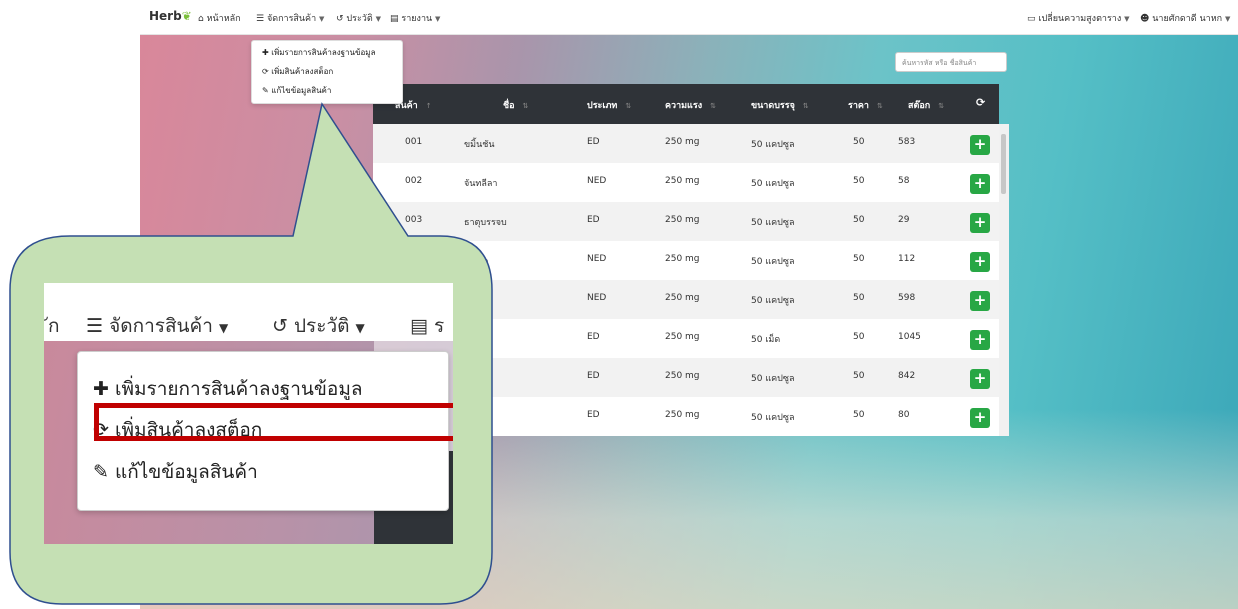 The height and width of the screenshot is (609, 1238). I want to click on plus-icon: ✚, so click(101, 389).